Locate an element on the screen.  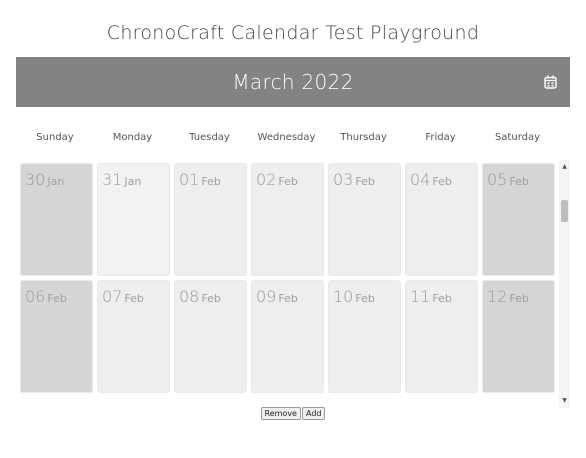
weekday-label-monday: Monday is located at coordinates (132, 137).